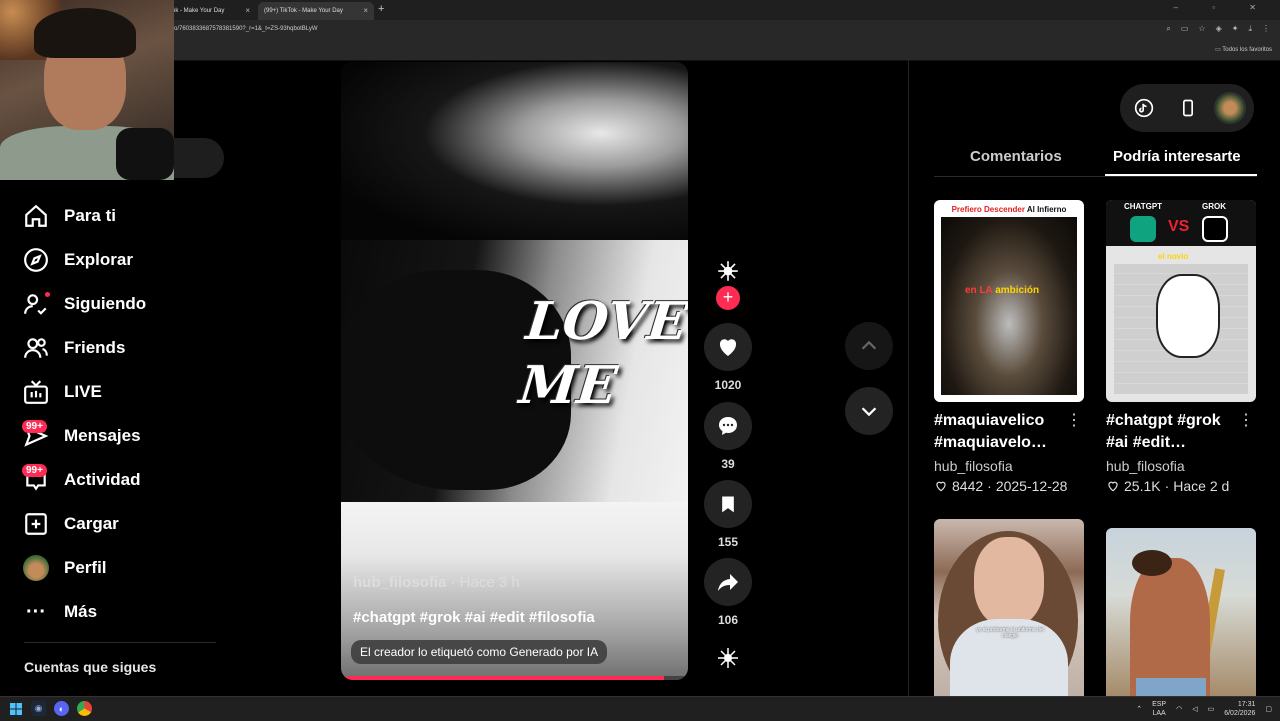 The height and width of the screenshot is (721, 1280). What do you see at coordinates (84, 708) in the screenshot?
I see `chrome-icon` at bounding box center [84, 708].